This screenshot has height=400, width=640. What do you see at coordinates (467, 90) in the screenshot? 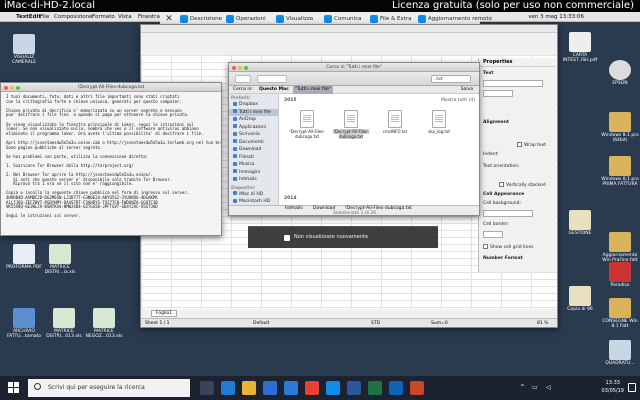
I see `save-search-button: Salva` at bounding box center [467, 90].